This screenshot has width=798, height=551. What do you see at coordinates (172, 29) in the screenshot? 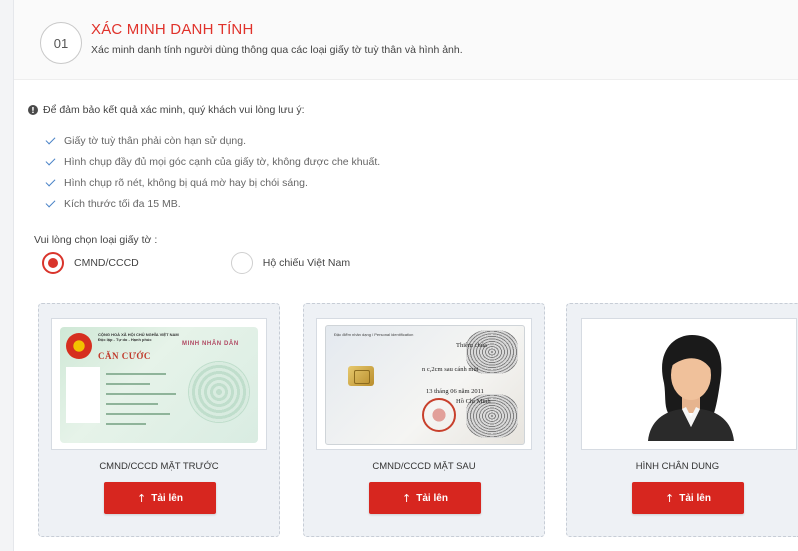
I see `step-title: XÁC MINH DANH TÍNH` at bounding box center [172, 29].